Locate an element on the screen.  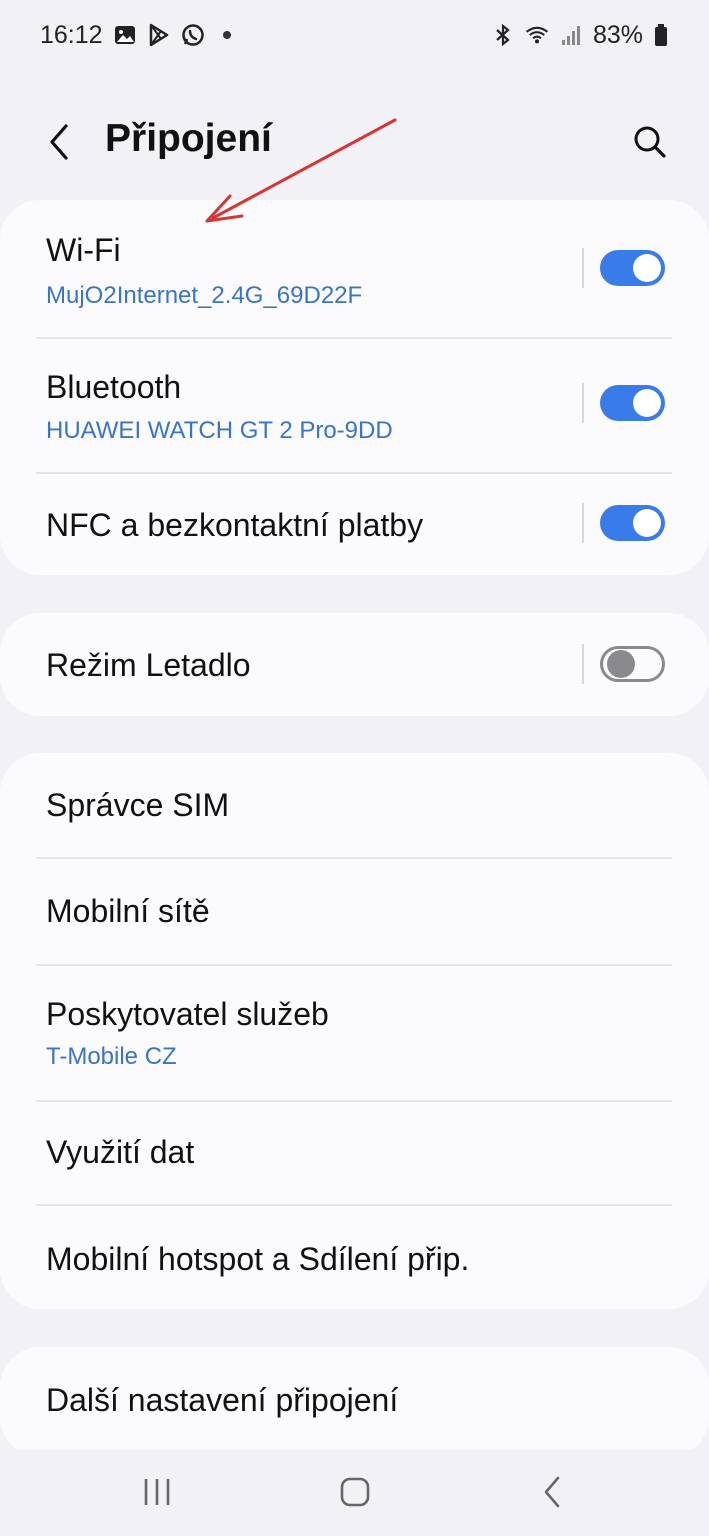
bluetooth-toggle is located at coordinates (632, 403).